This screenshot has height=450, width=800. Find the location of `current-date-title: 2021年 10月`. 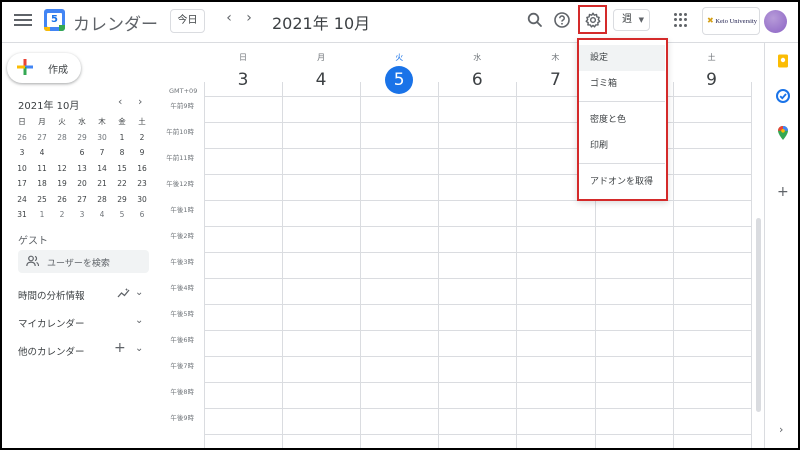

current-date-title: 2021年 10月 is located at coordinates (321, 23).